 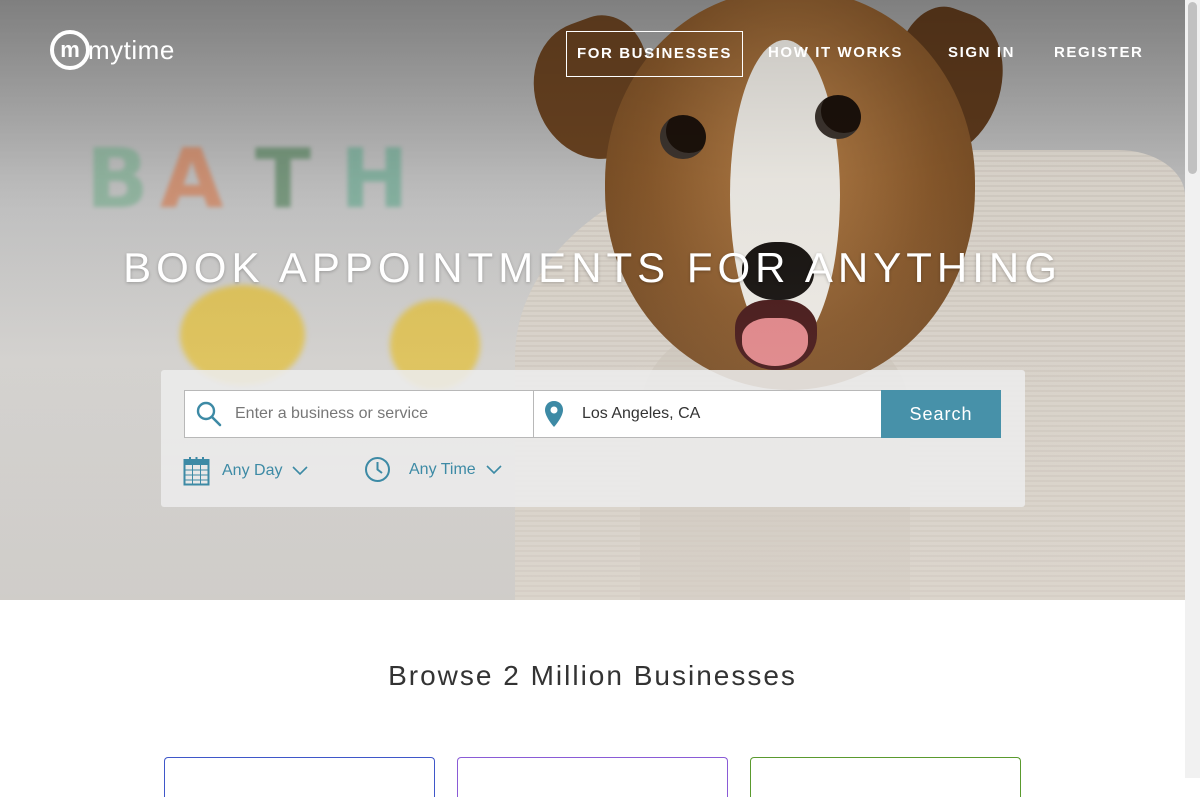 What do you see at coordinates (554, 414) in the screenshot?
I see `map-pin-icon` at bounding box center [554, 414].